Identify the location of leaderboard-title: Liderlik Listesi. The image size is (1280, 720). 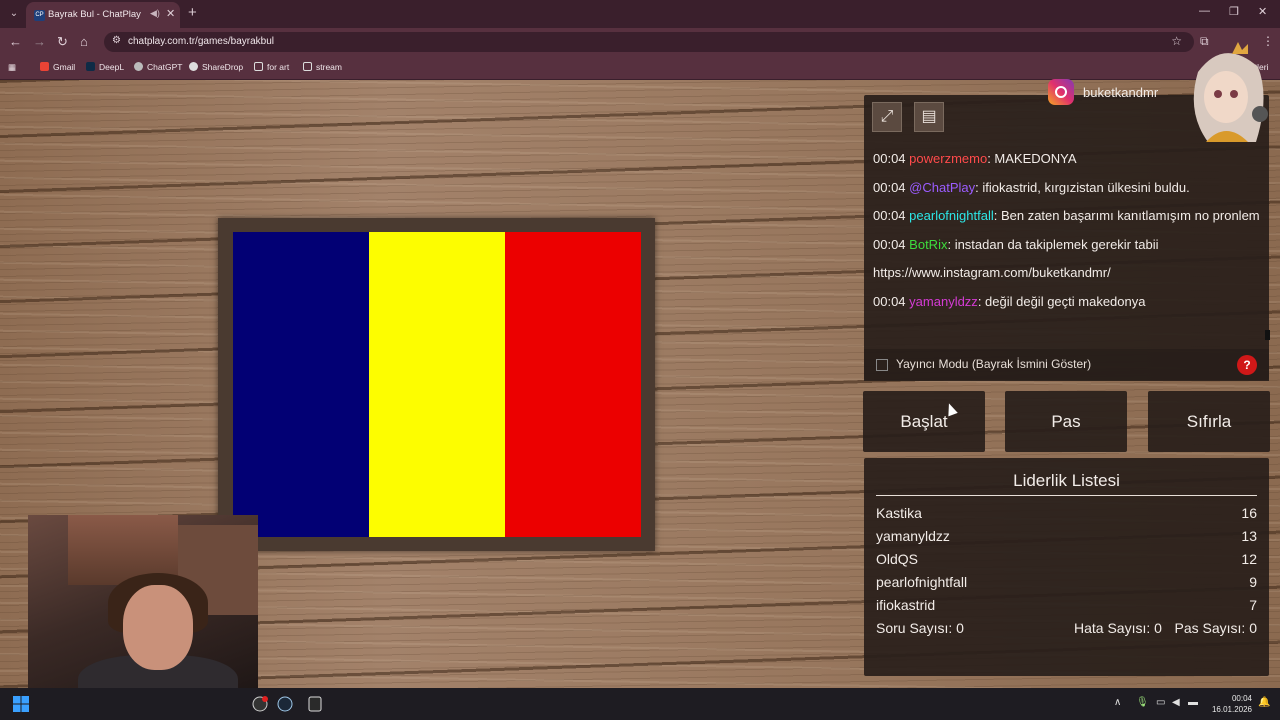
(1066, 480).